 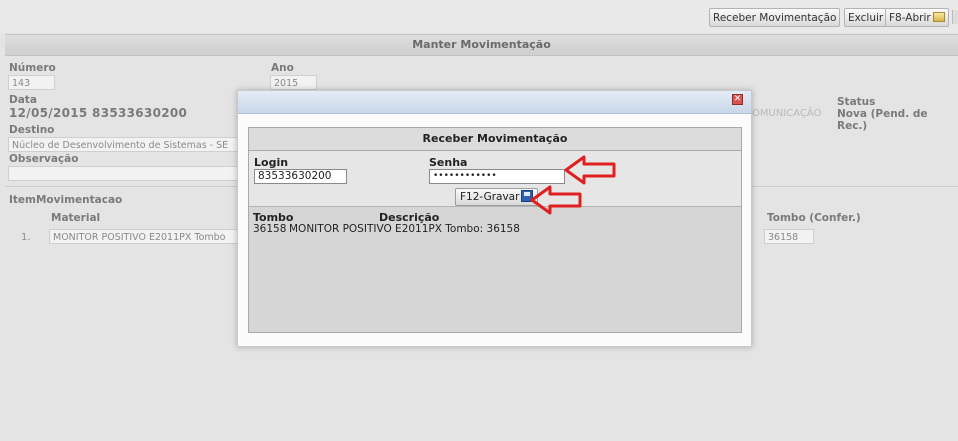 What do you see at coordinates (151, 236) in the screenshot?
I see `item-row-material: MONITOR POSITIVO E2011PX Tombo` at bounding box center [151, 236].